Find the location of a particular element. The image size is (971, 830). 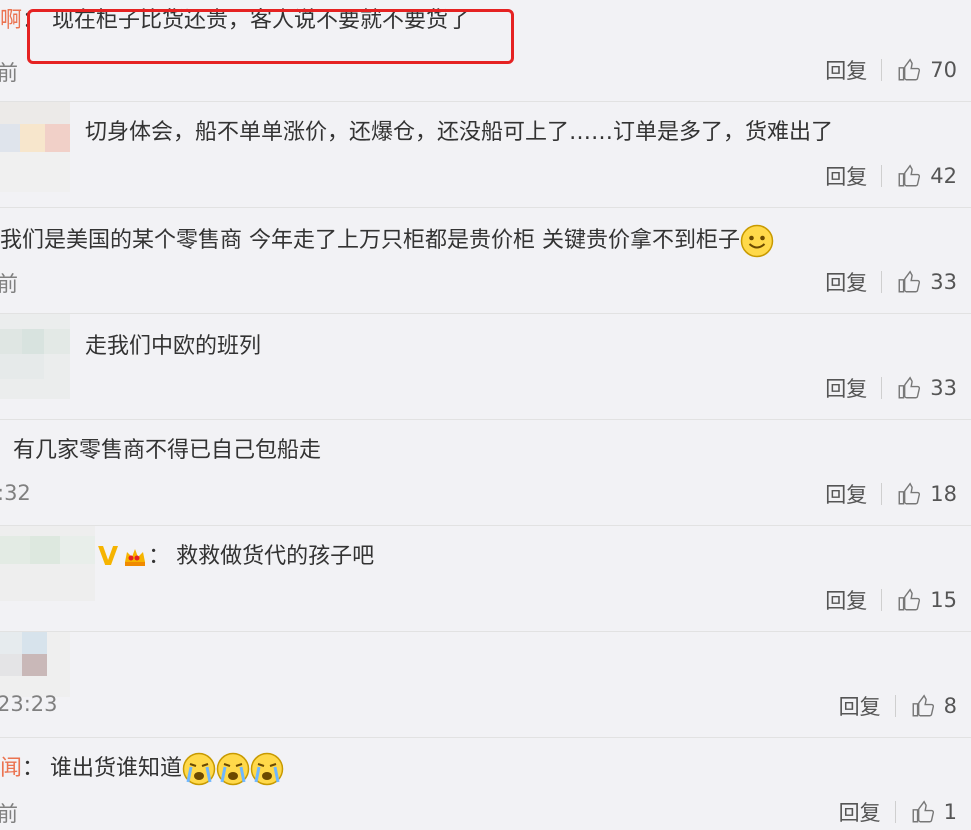

comment-text: 我们是美国的某个零售商 今年走了上万只柜都是贵价柜 关键贵价拿不到柜子 is located at coordinates (387, 241).